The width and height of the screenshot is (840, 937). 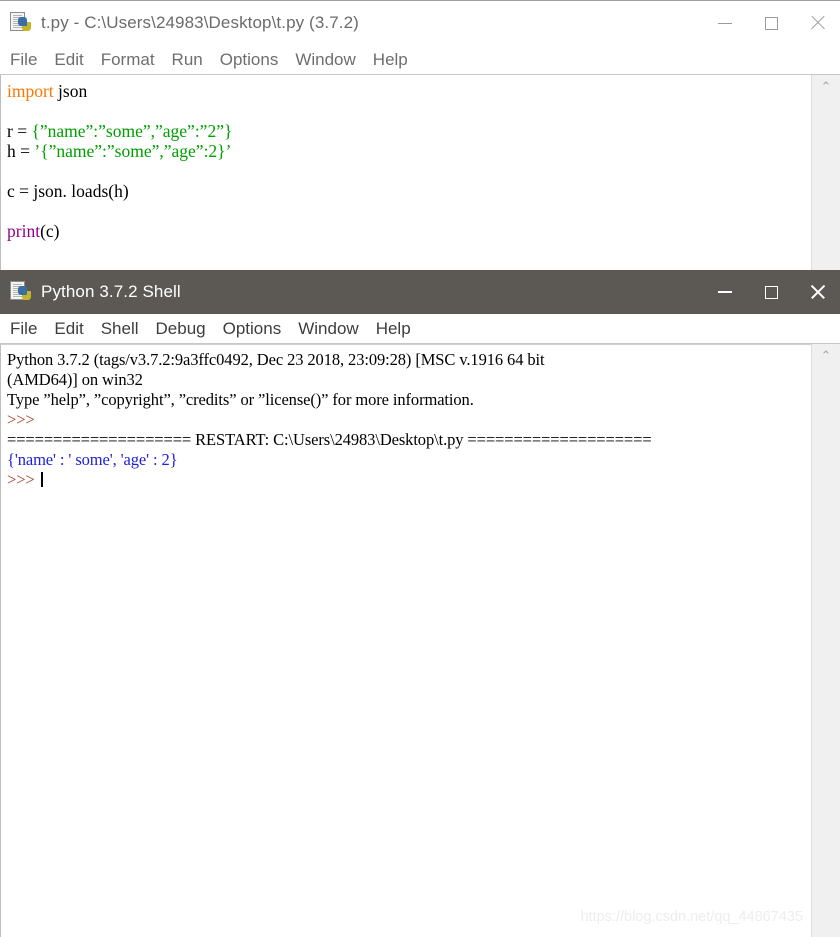 What do you see at coordinates (249, 60) in the screenshot?
I see `menu-item-options: Options` at bounding box center [249, 60].